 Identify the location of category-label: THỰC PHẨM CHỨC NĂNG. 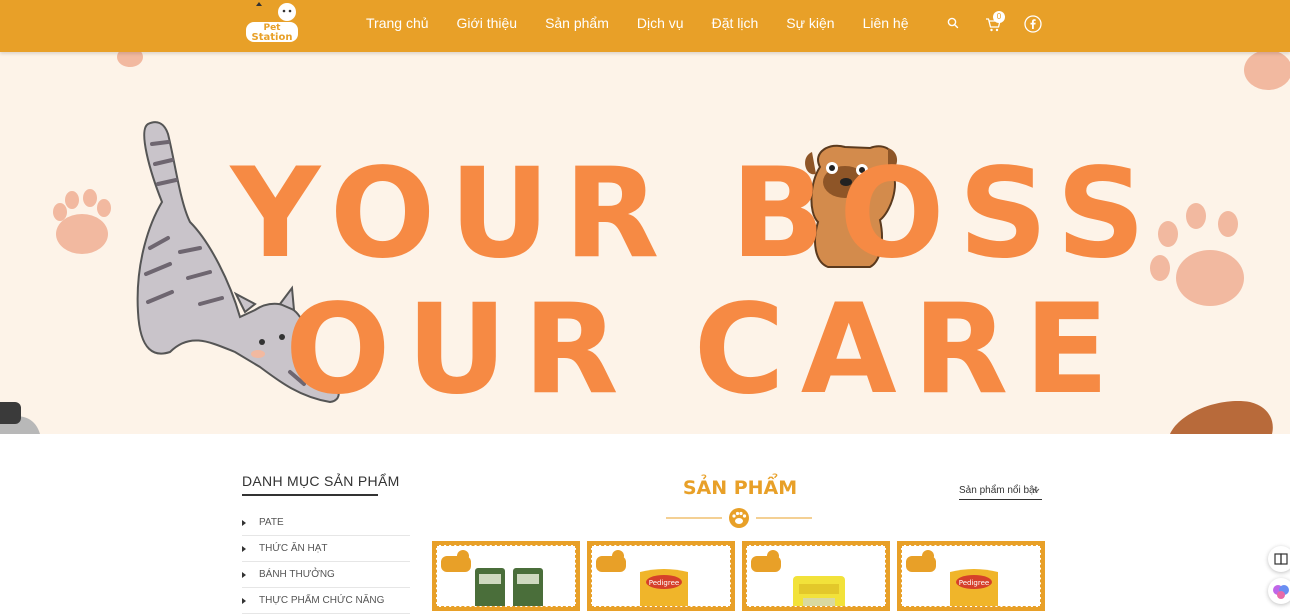
(322, 600).